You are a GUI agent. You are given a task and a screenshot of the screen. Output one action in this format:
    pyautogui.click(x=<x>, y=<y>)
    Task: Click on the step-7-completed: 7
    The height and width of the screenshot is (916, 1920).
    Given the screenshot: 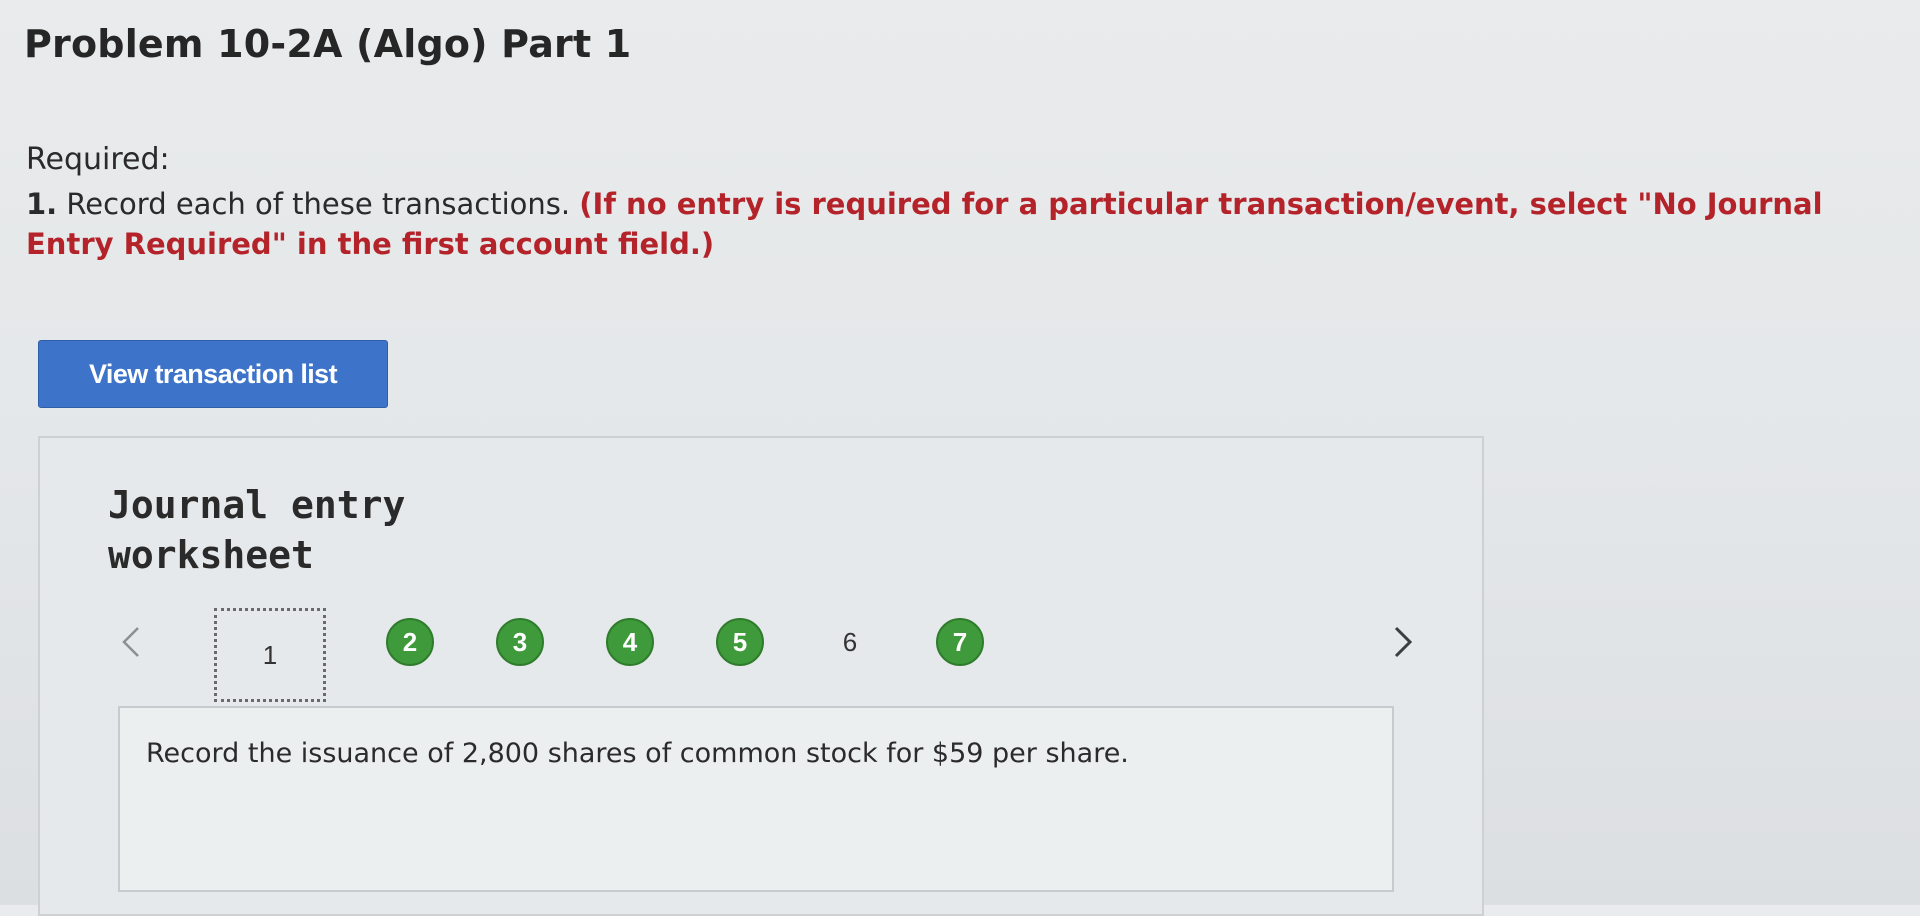 What is the action you would take?
    pyautogui.click(x=960, y=642)
    